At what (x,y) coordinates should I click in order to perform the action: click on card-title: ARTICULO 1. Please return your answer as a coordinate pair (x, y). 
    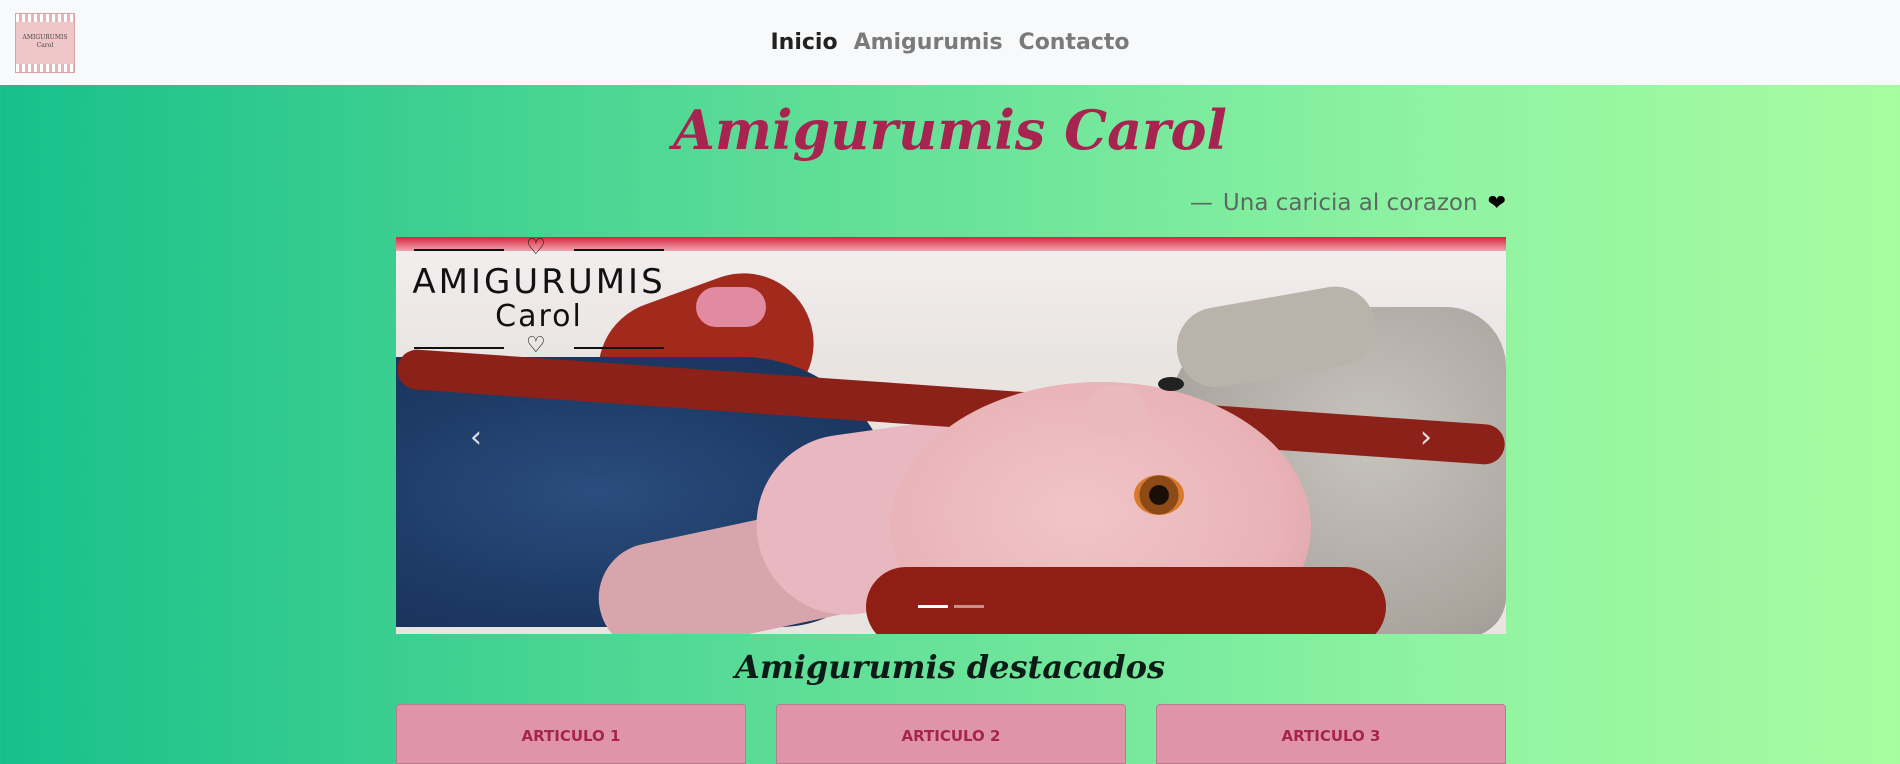
    Looking at the image, I should click on (571, 736).